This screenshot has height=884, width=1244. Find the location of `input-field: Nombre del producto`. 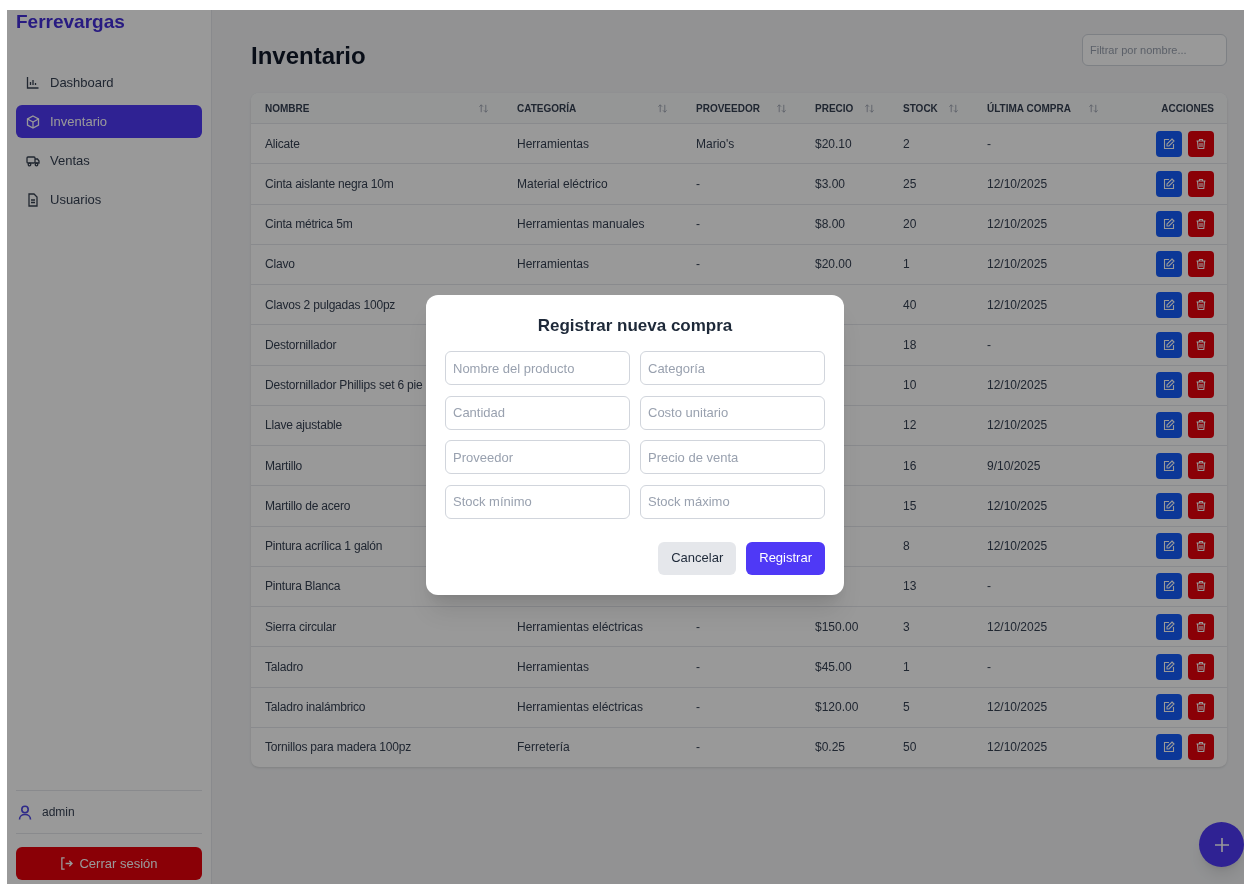

input-field: Nombre del producto is located at coordinates (537, 368).